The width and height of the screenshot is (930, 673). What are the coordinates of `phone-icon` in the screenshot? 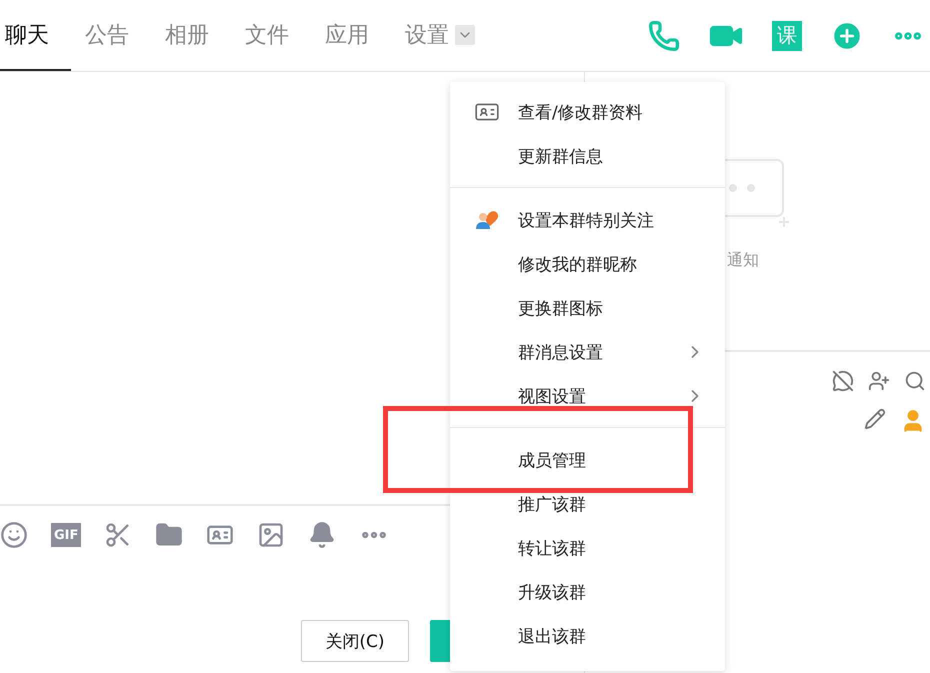 It's located at (664, 36).